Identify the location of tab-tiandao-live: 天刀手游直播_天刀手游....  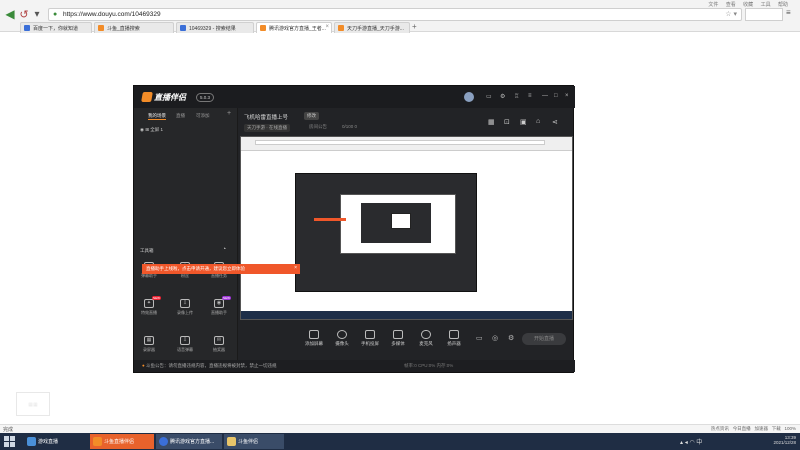
(372, 27).